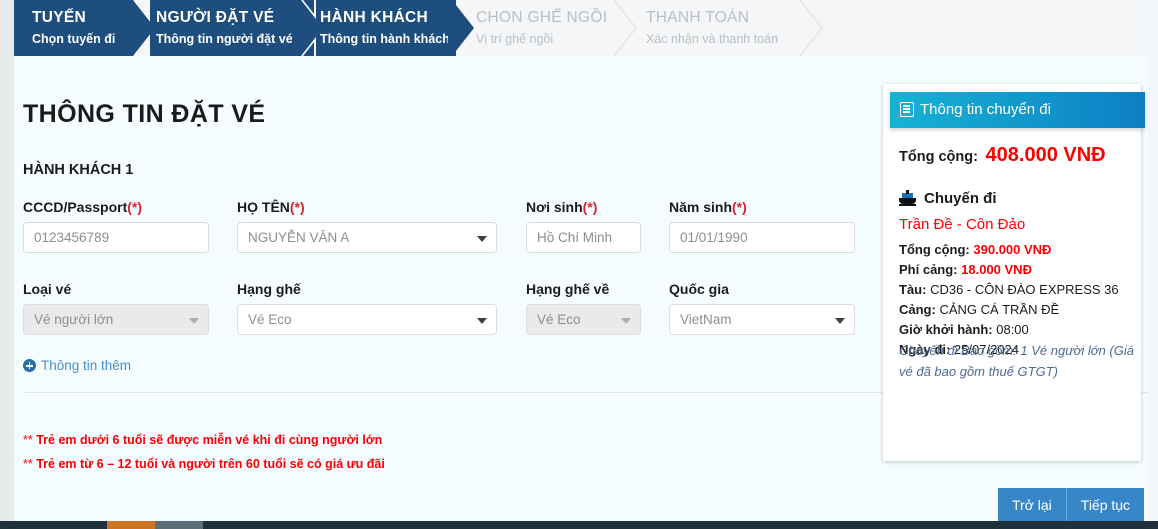 This screenshot has width=1158, height=529. Describe the element at coordinates (59, 17) in the screenshot. I see `step-tuyen-title: TUYẾN` at that location.